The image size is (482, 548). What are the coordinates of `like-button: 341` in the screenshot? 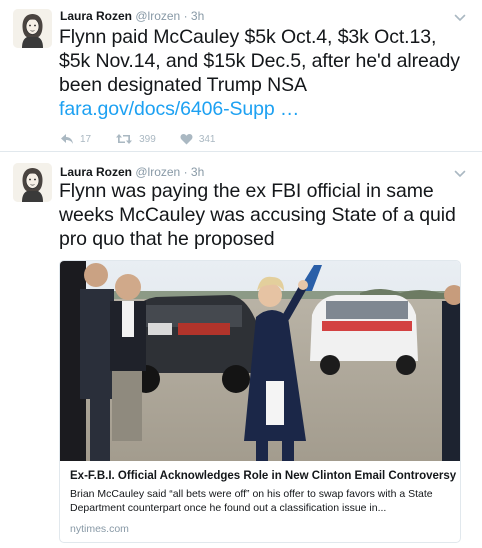 It's located at (198, 139).